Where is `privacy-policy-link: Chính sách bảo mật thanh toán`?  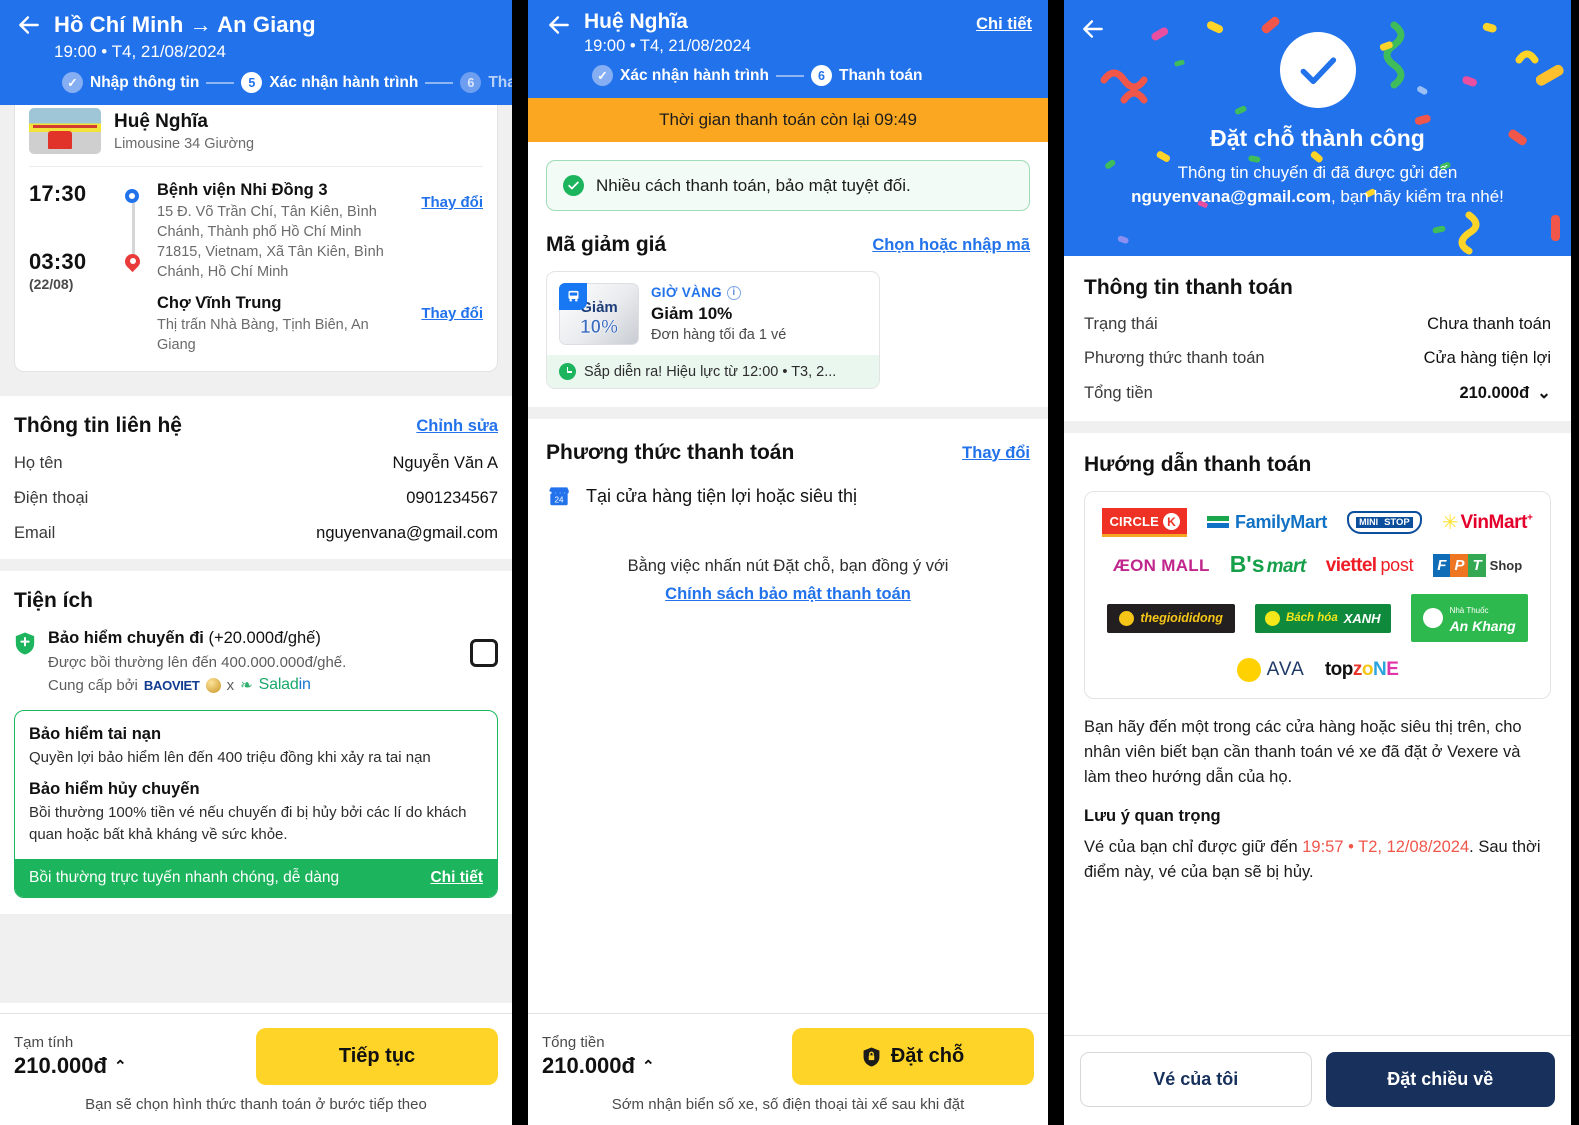 privacy-policy-link: Chính sách bảo mật thanh toán is located at coordinates (788, 594).